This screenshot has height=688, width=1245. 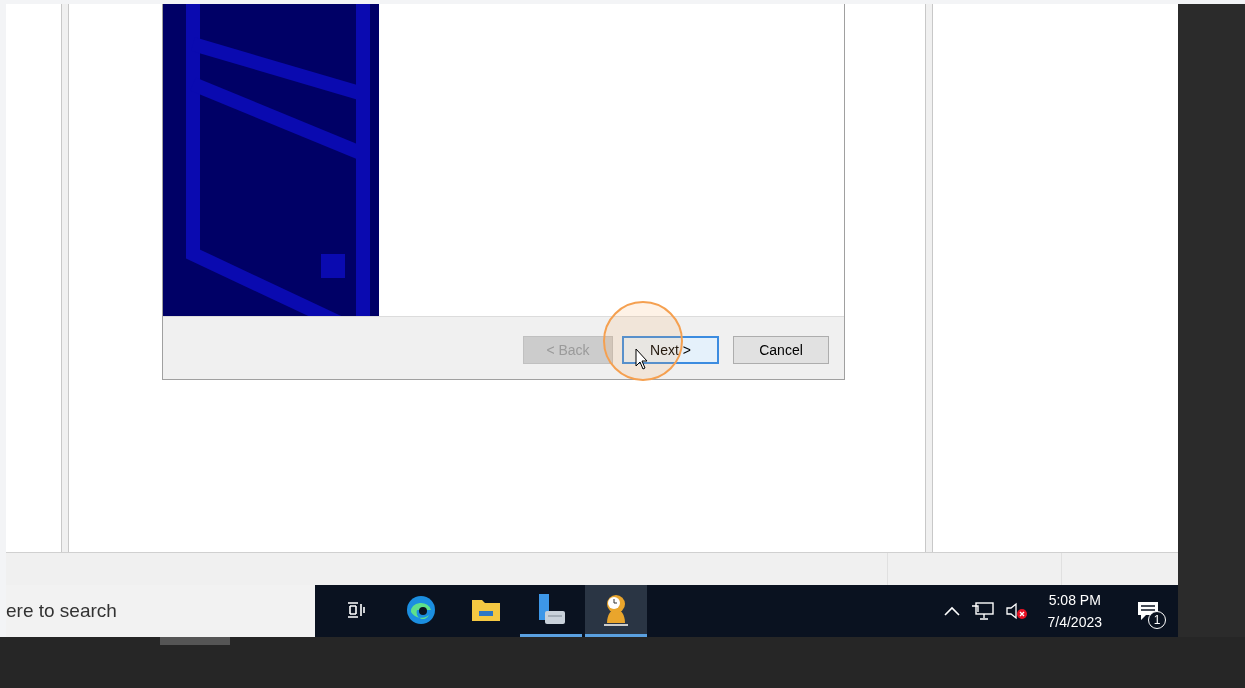 What do you see at coordinates (670, 350) in the screenshot?
I see `dialog-button: Next >` at bounding box center [670, 350].